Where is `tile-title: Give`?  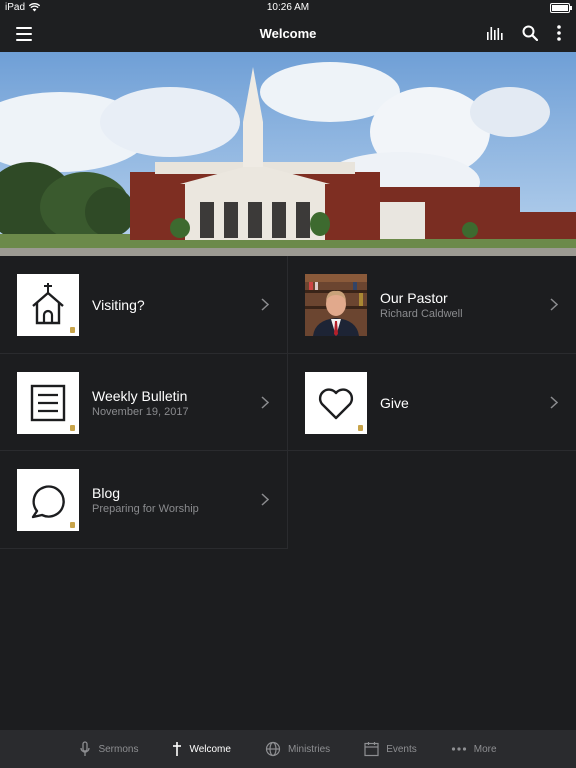 tile-title: Give is located at coordinates (394, 402).